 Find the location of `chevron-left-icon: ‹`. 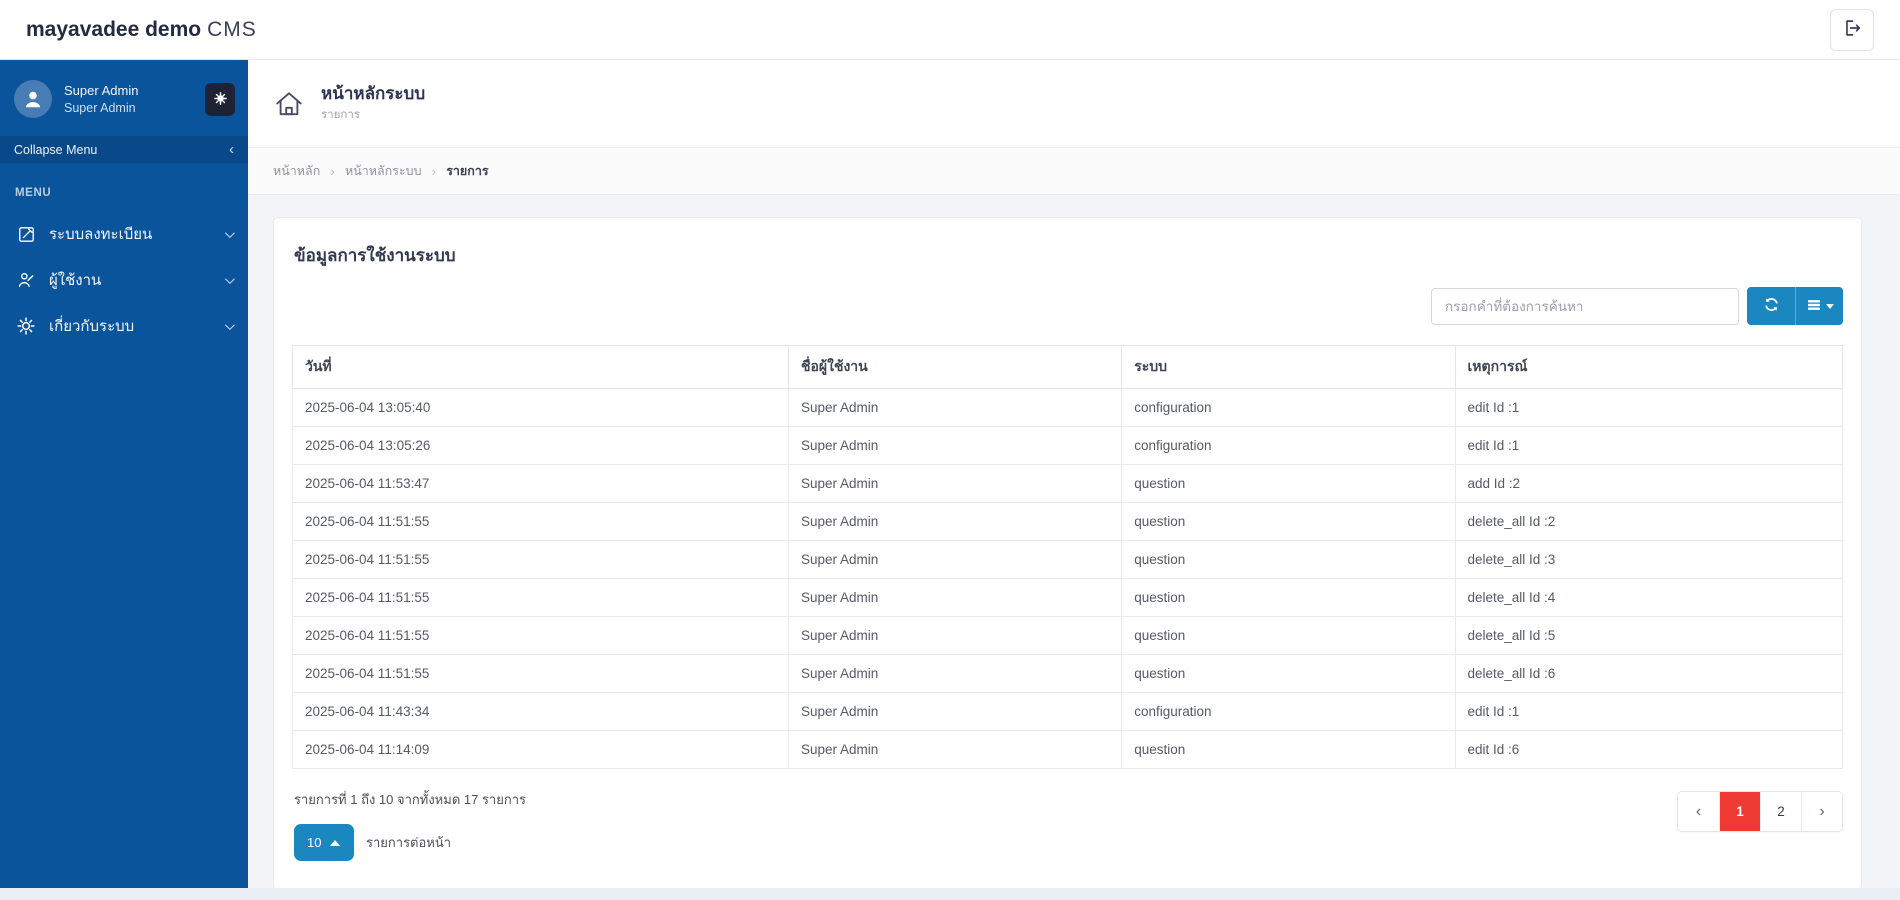

chevron-left-icon: ‹ is located at coordinates (231, 149).